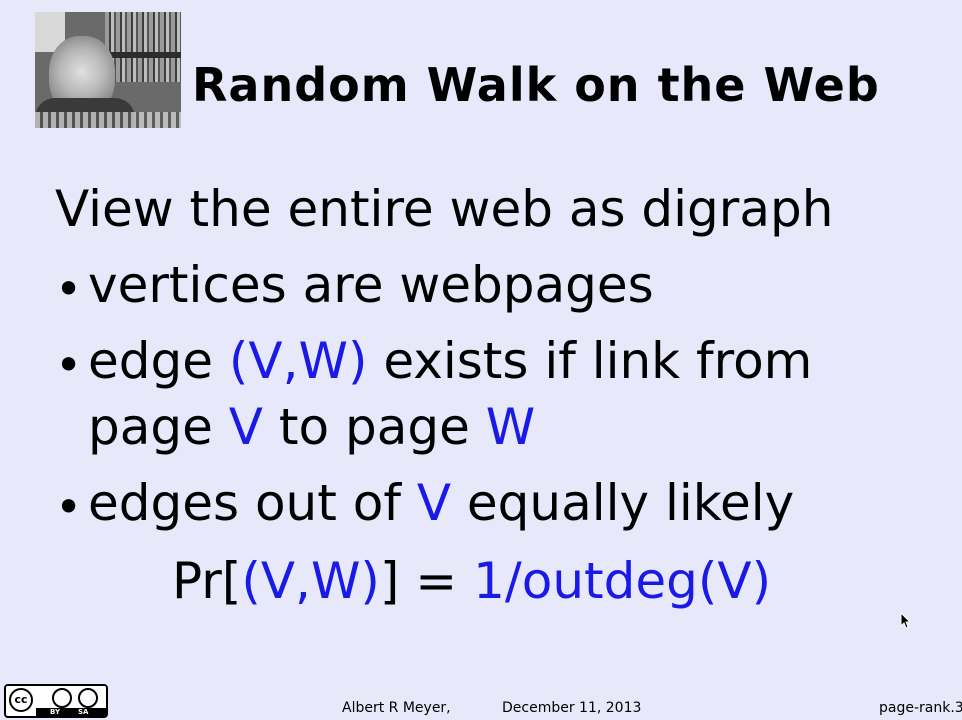  I want to click on cc-icon: cc, so click(21, 700).